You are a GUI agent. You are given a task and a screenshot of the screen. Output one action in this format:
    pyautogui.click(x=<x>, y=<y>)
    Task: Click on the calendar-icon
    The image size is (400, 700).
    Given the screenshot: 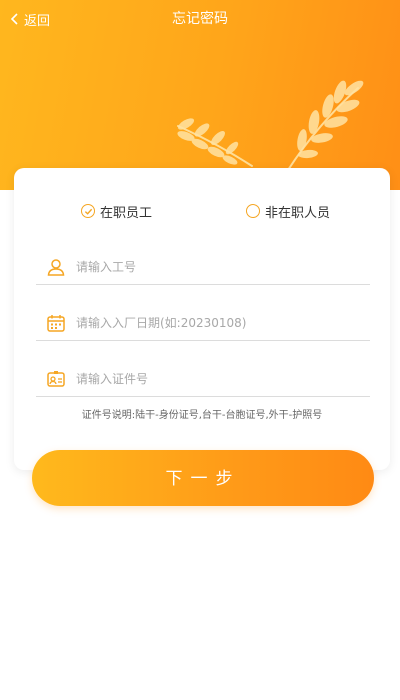 What is the action you would take?
    pyautogui.click(x=56, y=323)
    